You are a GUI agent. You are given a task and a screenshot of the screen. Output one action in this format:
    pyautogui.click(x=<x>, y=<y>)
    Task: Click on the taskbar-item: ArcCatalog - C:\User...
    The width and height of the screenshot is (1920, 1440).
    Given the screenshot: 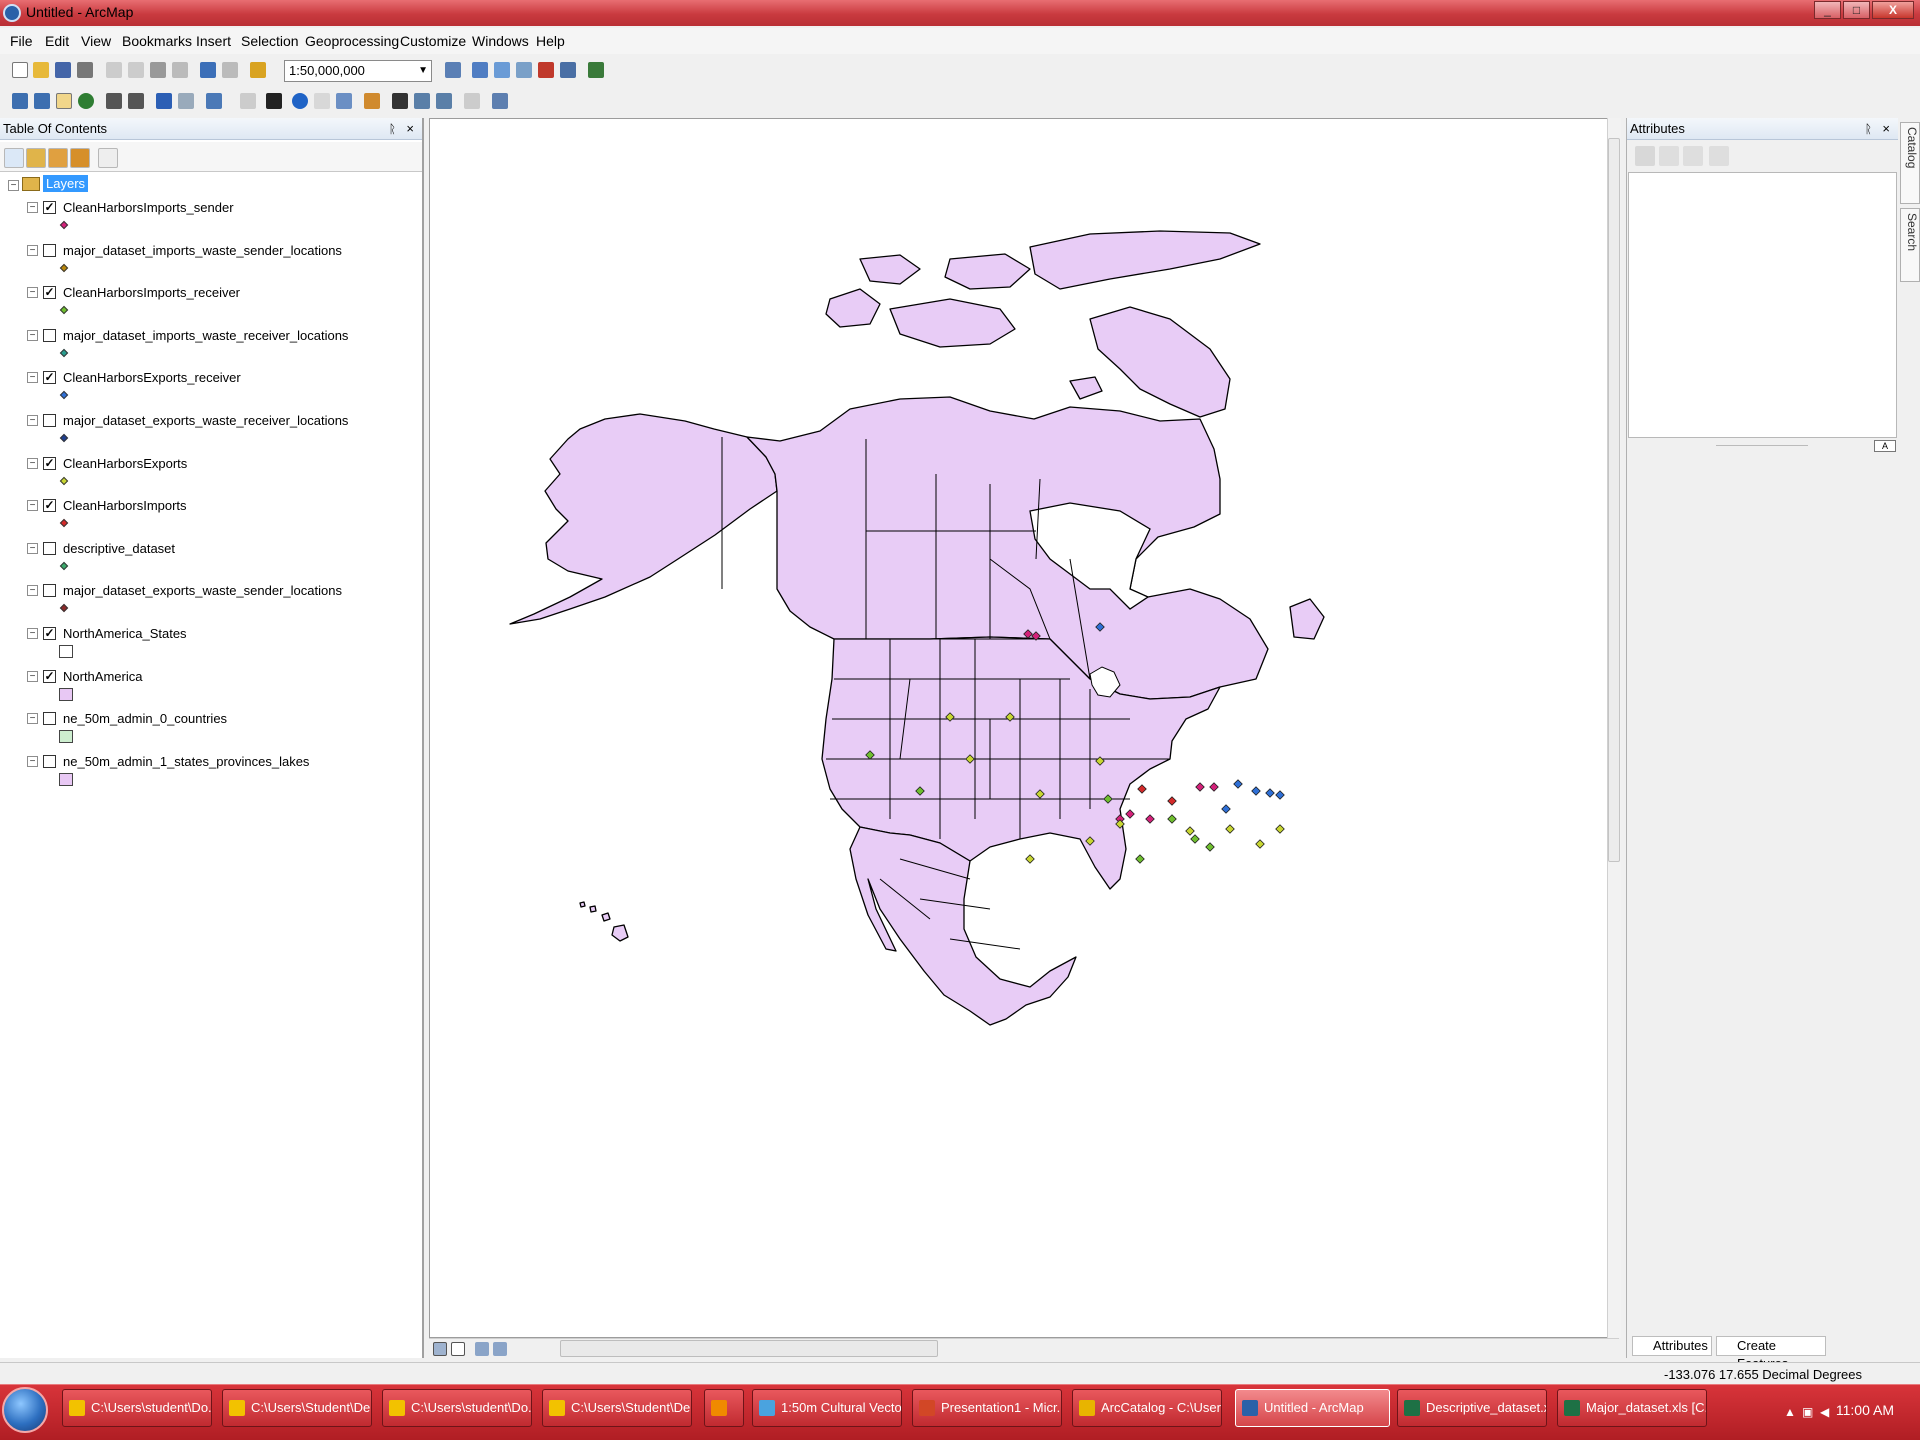 What is the action you would take?
    pyautogui.click(x=1147, y=1408)
    